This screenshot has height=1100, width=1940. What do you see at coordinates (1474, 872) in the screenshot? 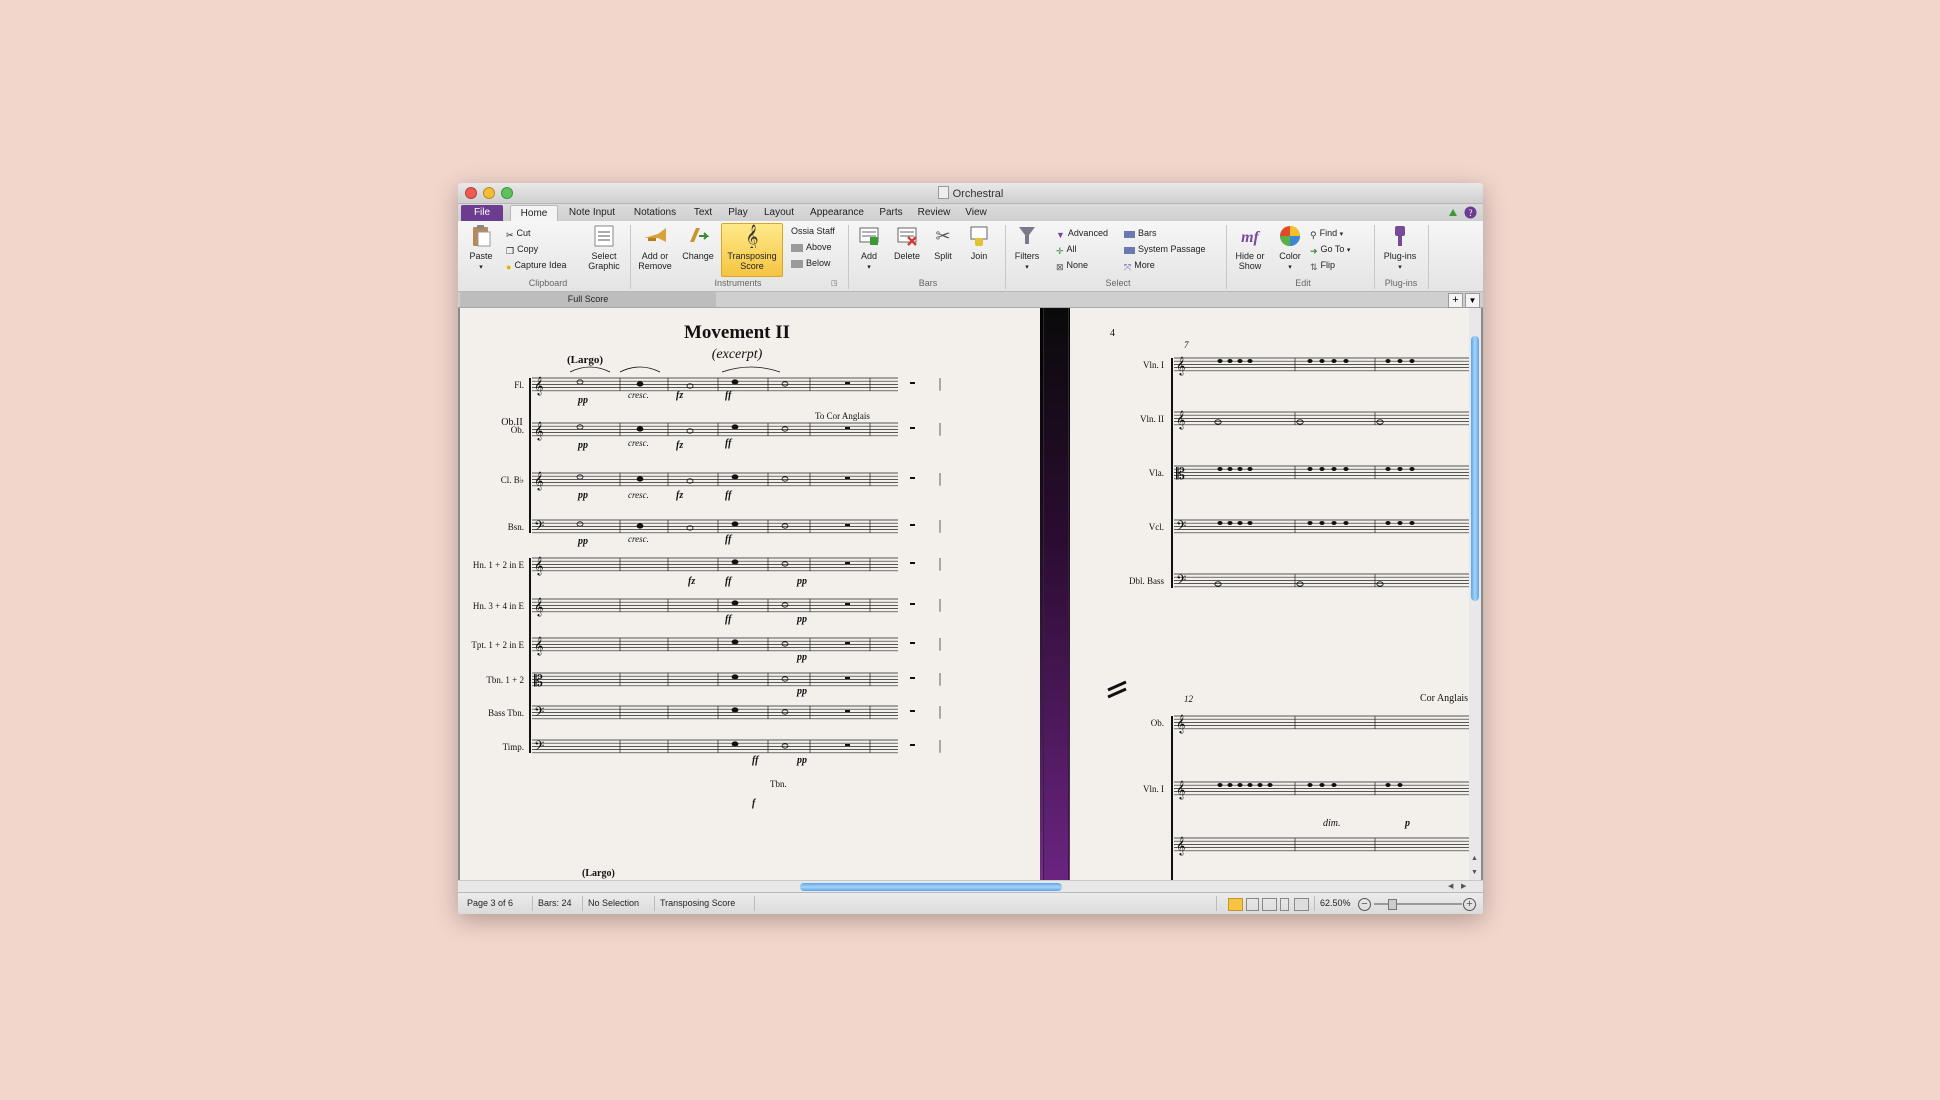
I see `scroll-down-arrow-icon: ▼` at bounding box center [1474, 872].